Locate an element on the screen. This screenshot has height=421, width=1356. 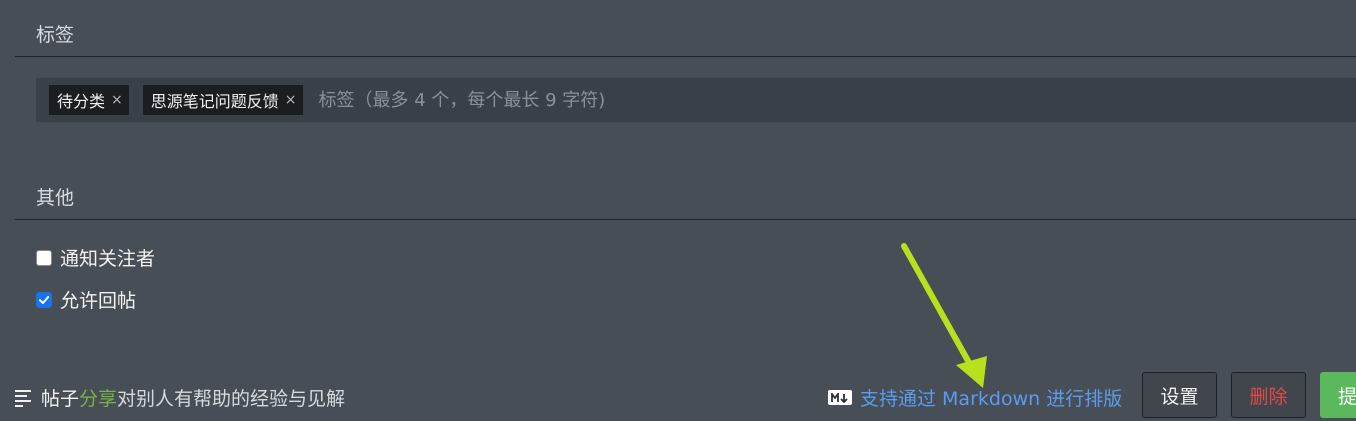
tag-chip: 待分类 × is located at coordinates (89, 100).